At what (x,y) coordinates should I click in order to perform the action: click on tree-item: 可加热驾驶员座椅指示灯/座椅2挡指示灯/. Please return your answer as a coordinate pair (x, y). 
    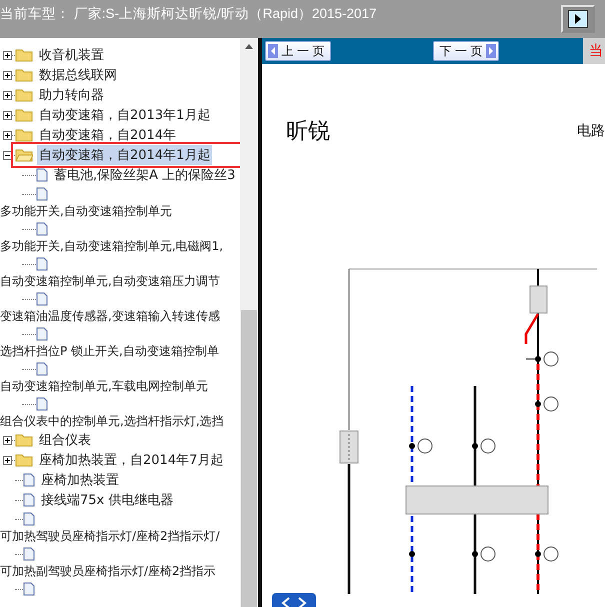
    Looking at the image, I should click on (110, 536).